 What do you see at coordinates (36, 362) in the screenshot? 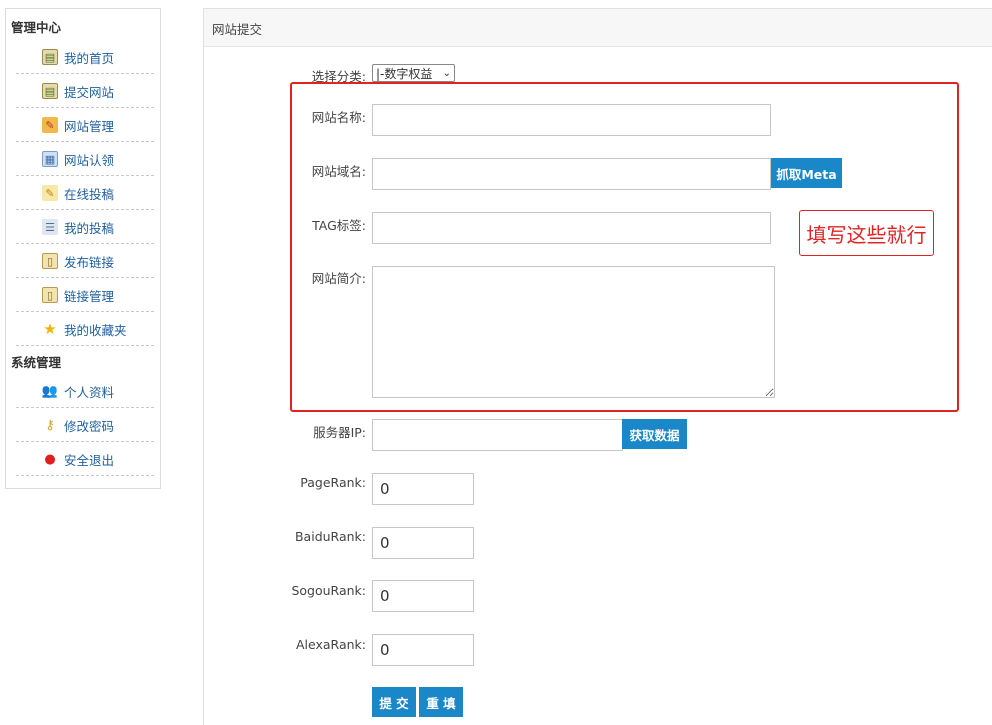
I see `section-title-system: 系统管理` at bounding box center [36, 362].